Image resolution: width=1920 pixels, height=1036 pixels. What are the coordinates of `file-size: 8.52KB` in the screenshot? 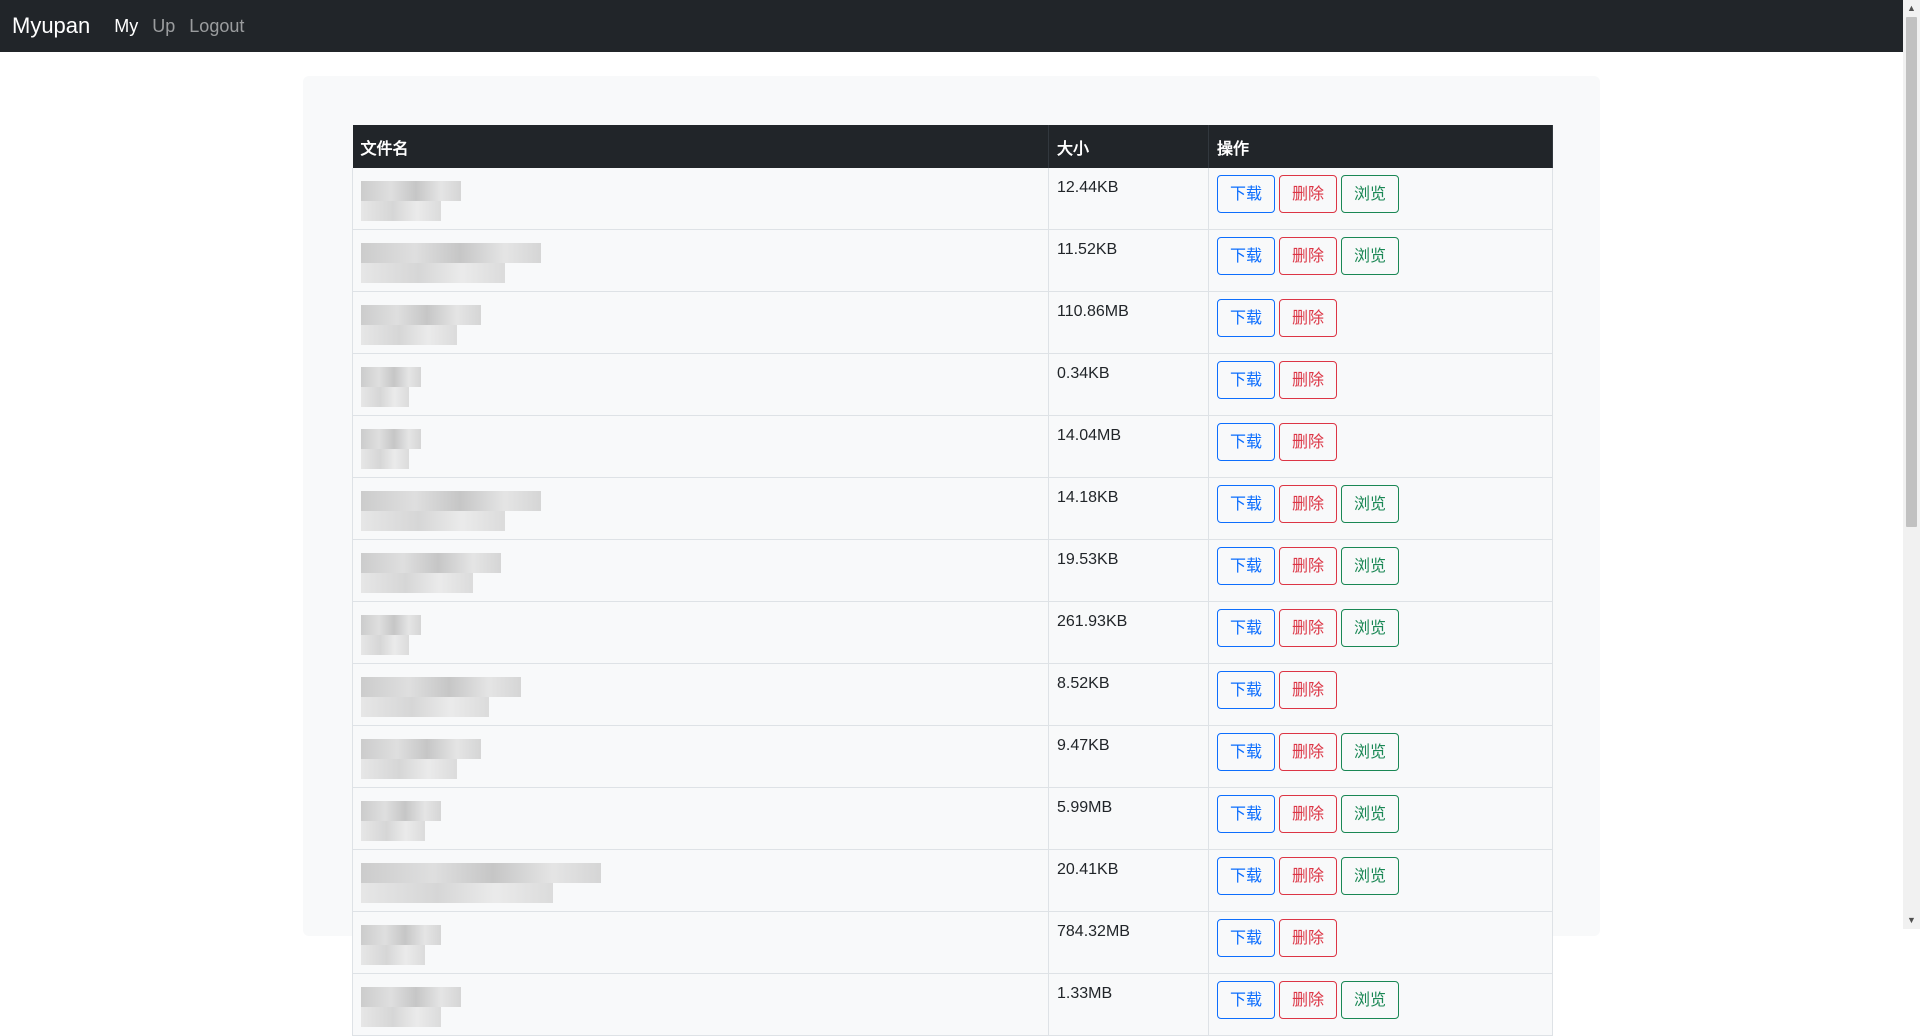 It's located at (1083, 683).